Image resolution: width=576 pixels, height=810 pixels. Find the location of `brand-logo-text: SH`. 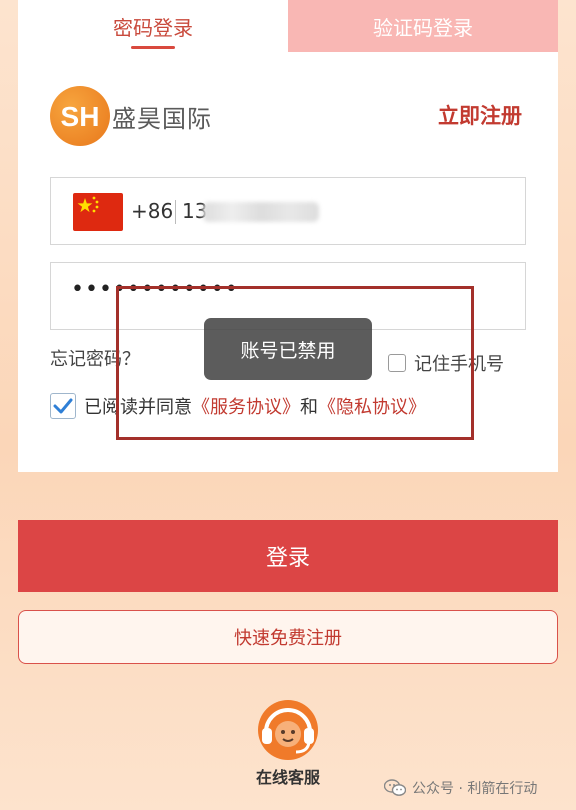

brand-logo-text: SH is located at coordinates (80, 116).